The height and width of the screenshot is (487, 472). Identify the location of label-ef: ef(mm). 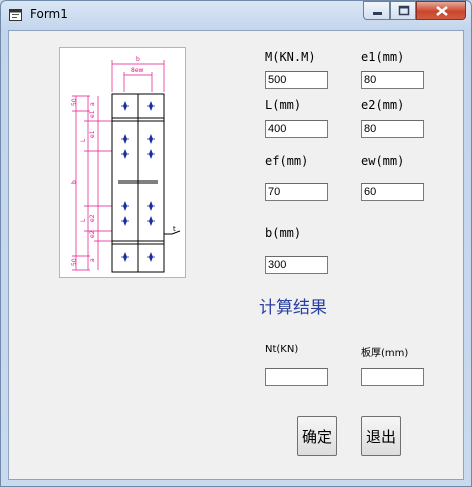
(287, 161).